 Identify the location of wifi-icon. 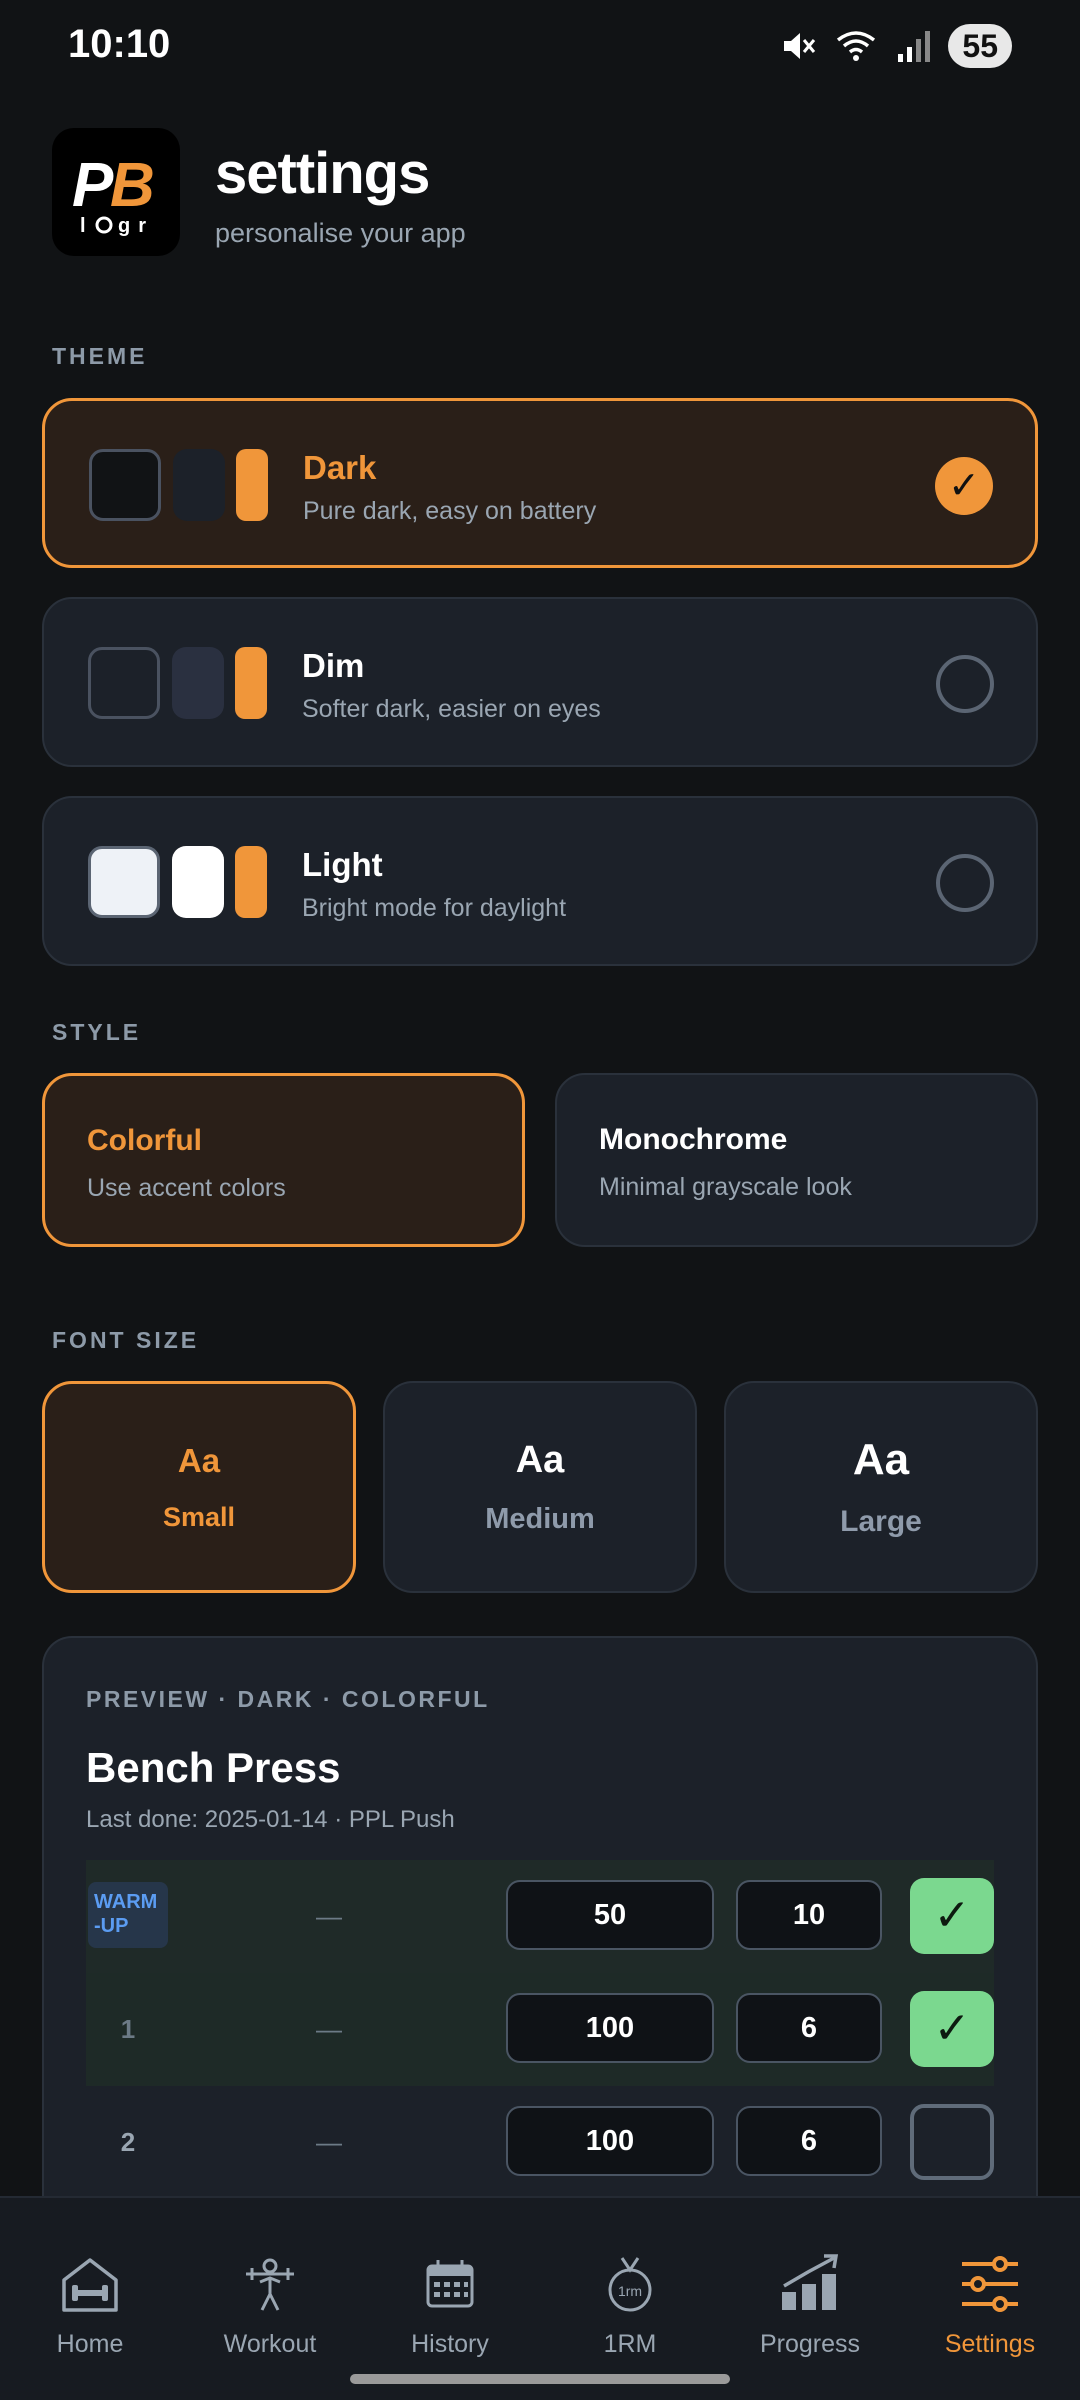
(856, 46).